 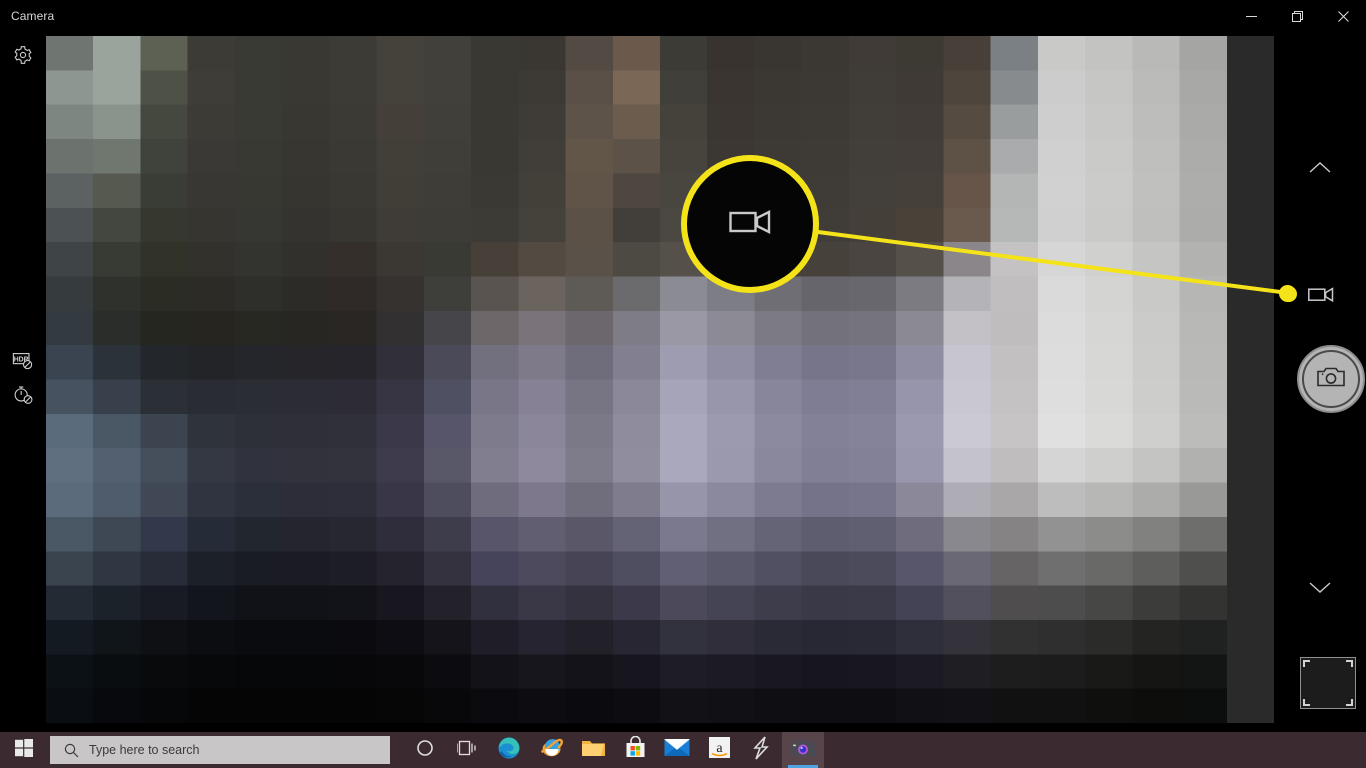 I want to click on chevron-up-icon, so click(x=1320, y=170).